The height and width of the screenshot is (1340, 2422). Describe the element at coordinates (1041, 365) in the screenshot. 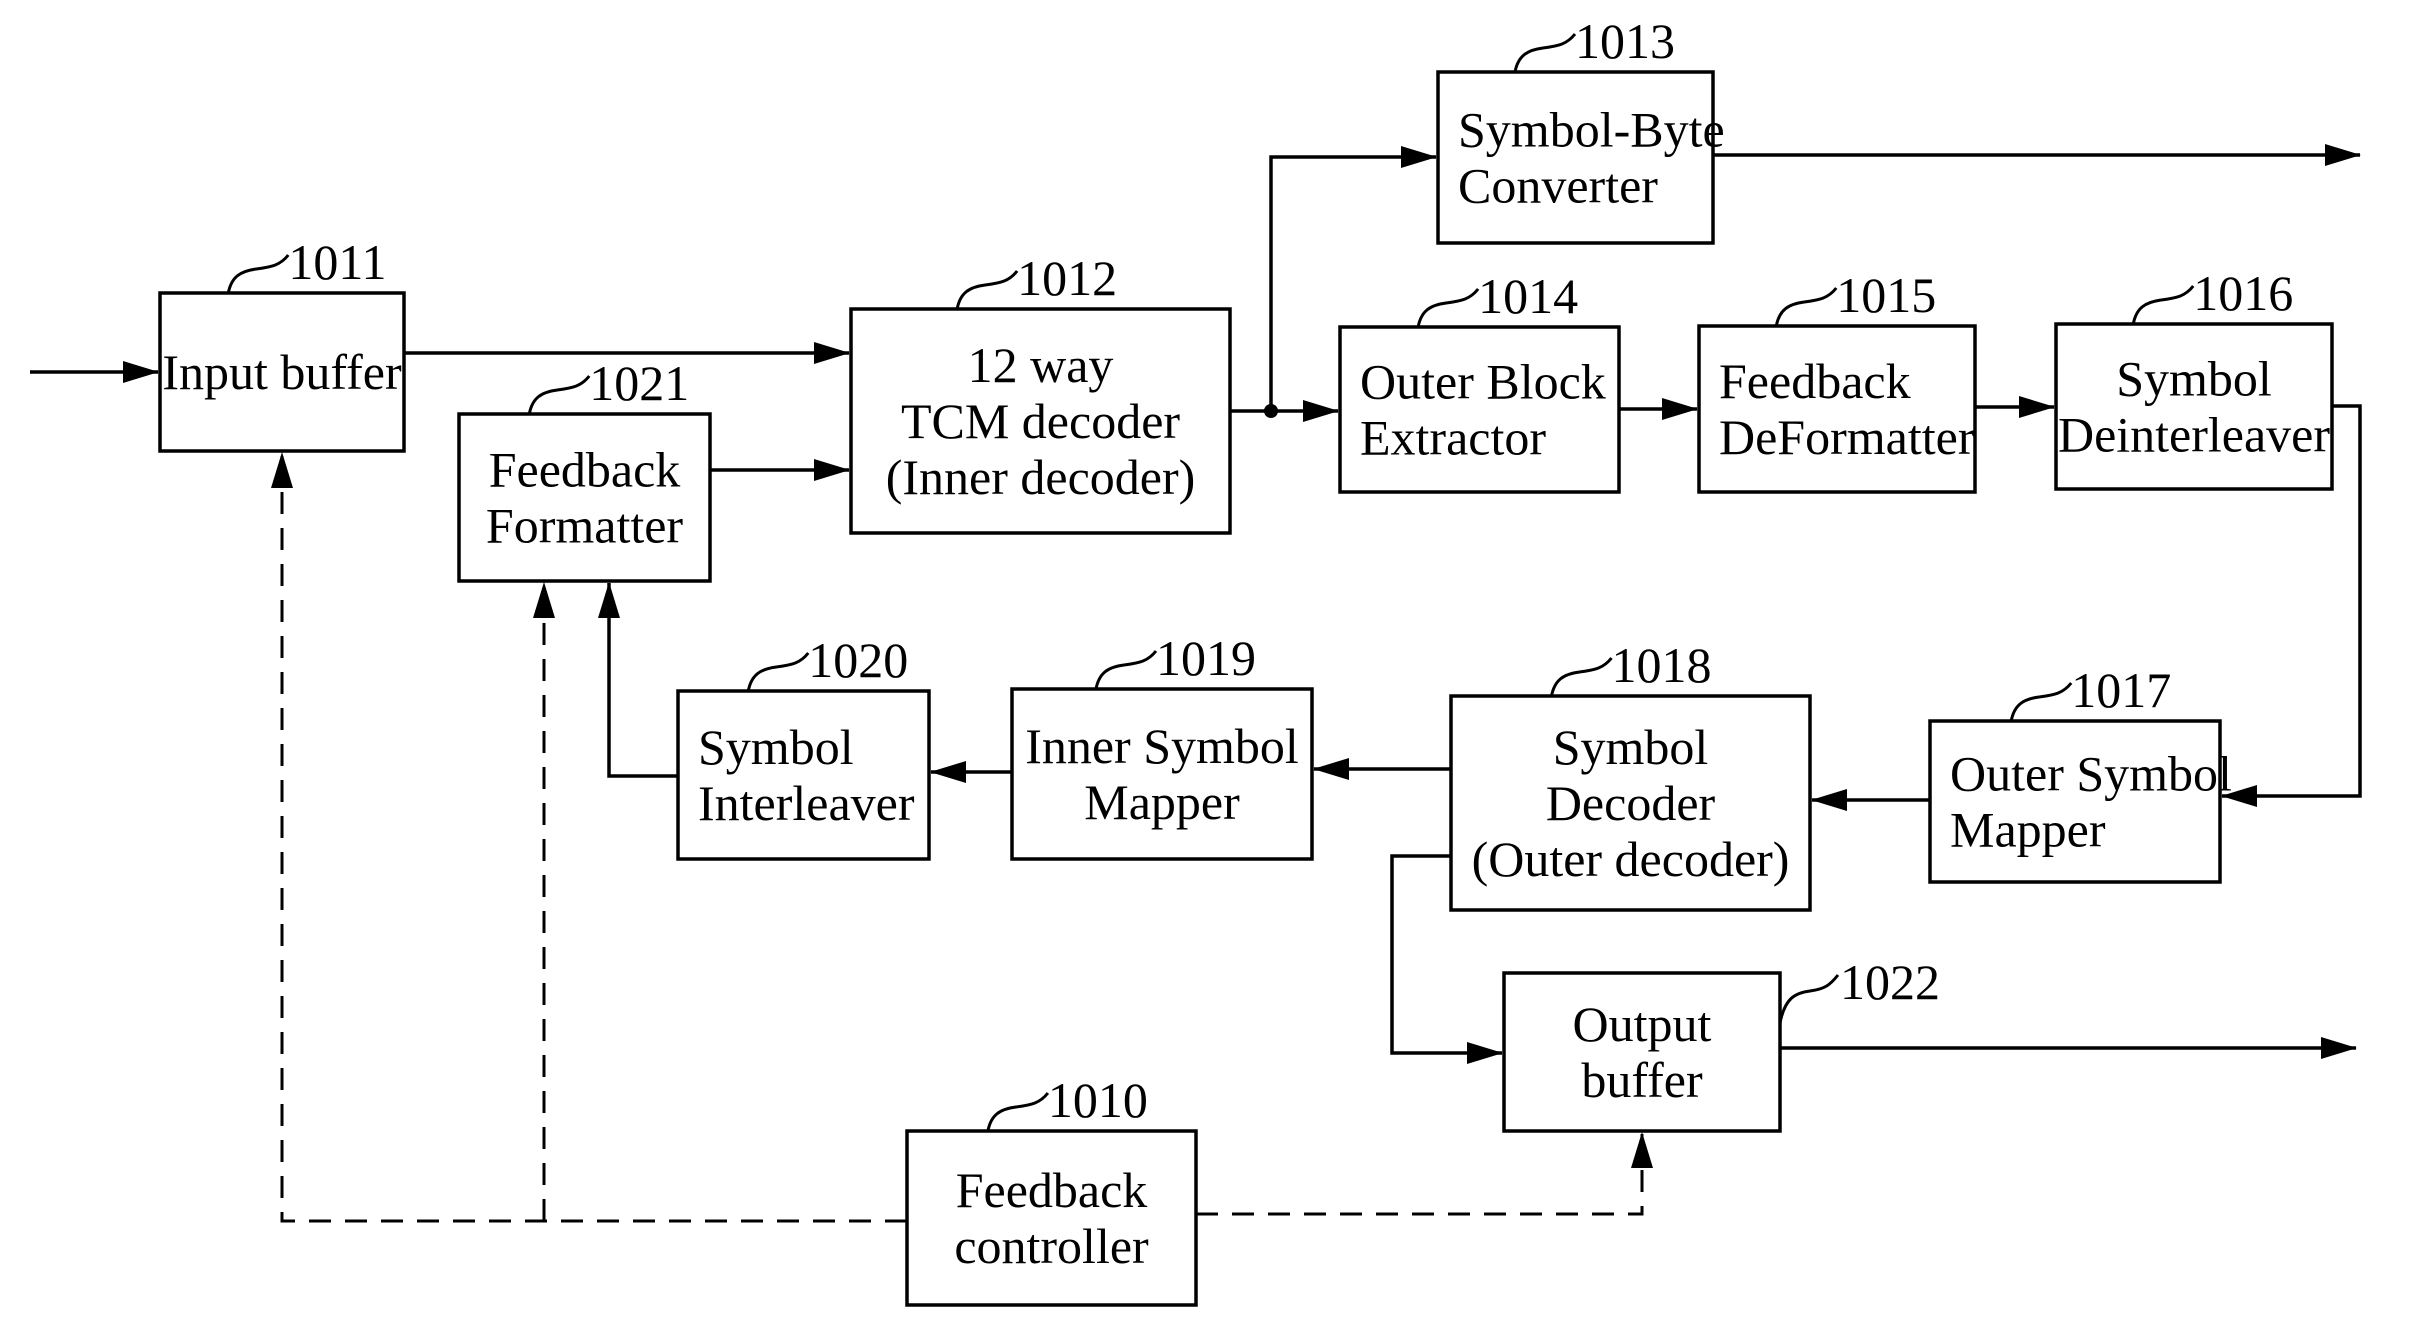

I see `block-label-line: 12 way` at that location.